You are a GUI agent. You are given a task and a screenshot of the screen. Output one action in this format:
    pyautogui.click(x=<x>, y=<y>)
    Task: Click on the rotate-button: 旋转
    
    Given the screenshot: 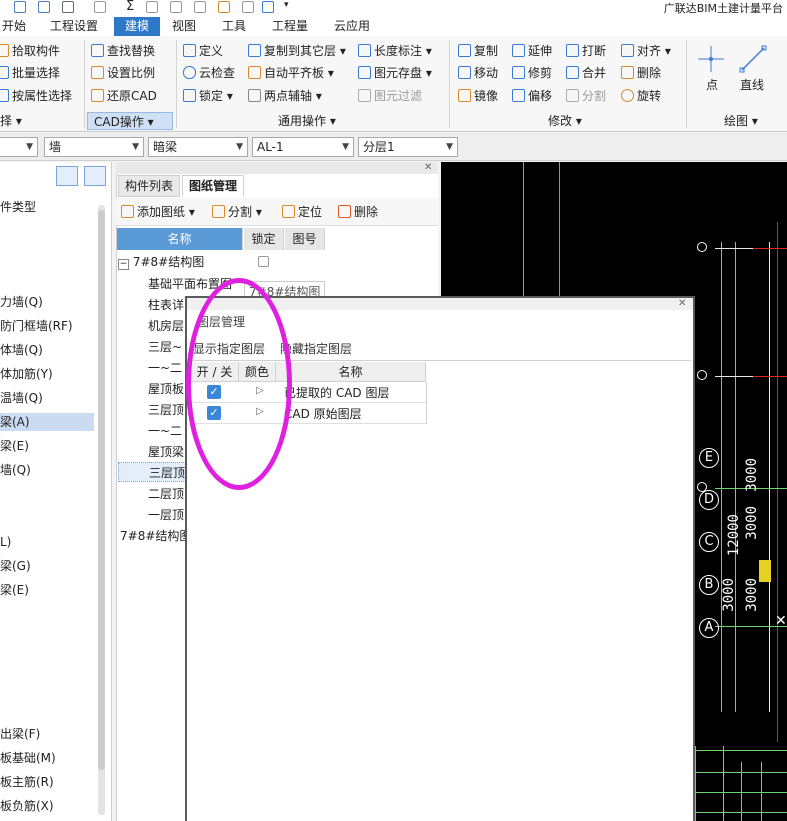 What is the action you would take?
    pyautogui.click(x=641, y=96)
    